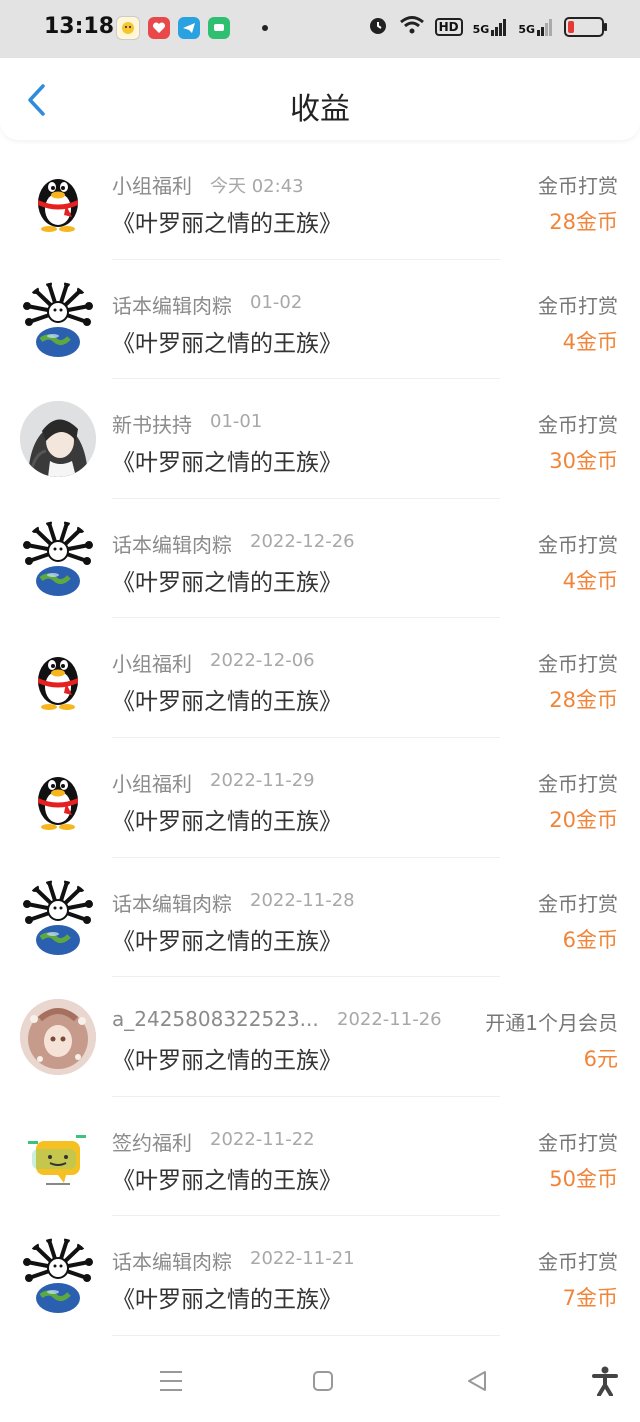 The width and height of the screenshot is (640, 1422). What do you see at coordinates (320, 1276) in the screenshot?
I see `earning-row: 话本编辑肉粽 2022-11-21 《叶罗丽之情的王族》 金币打赏 7金币` at bounding box center [320, 1276].